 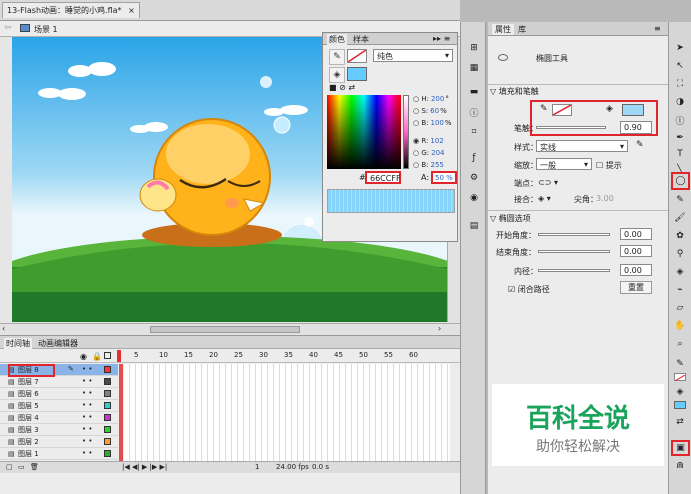 What do you see at coordinates (441, 38) in the screenshot?
I see `panel-menu-icon: ▸▸ ≡` at bounding box center [441, 38].